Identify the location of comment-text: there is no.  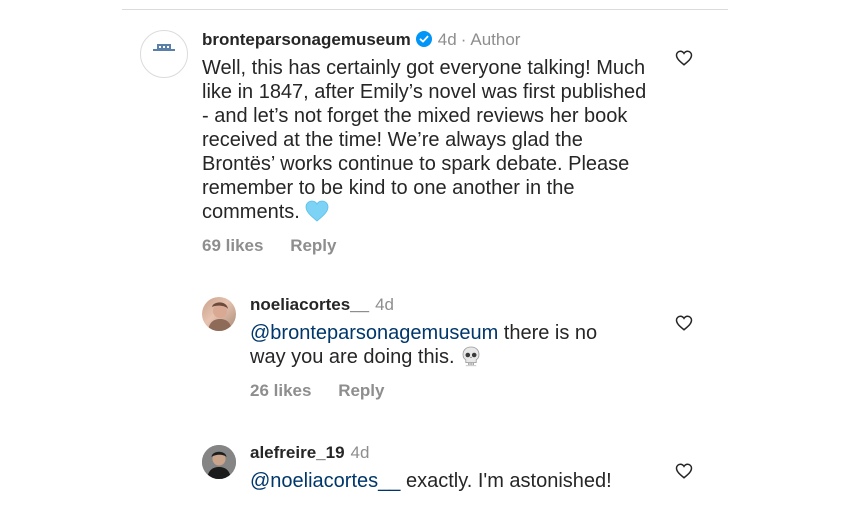
(548, 333).